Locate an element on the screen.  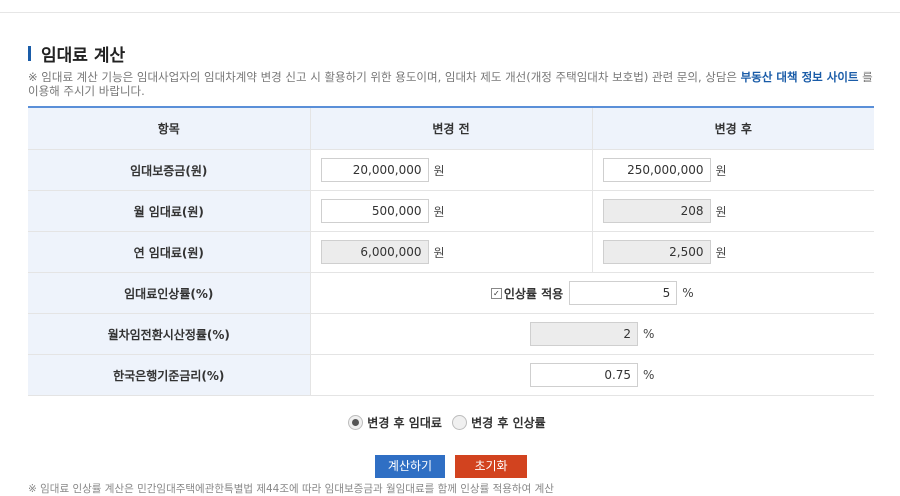
table-row: 연 임대료(원) 6,000,000 원 2,500 원 is located at coordinates (451, 252).